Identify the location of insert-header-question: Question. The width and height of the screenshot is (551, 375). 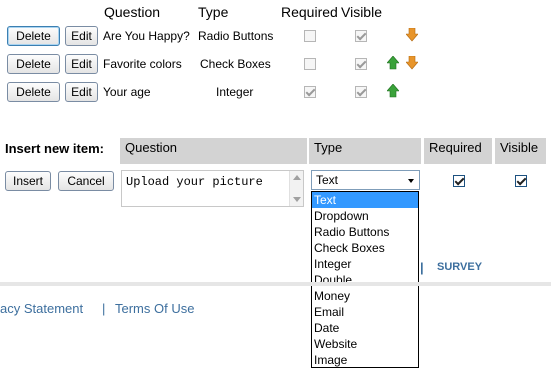
(213, 151).